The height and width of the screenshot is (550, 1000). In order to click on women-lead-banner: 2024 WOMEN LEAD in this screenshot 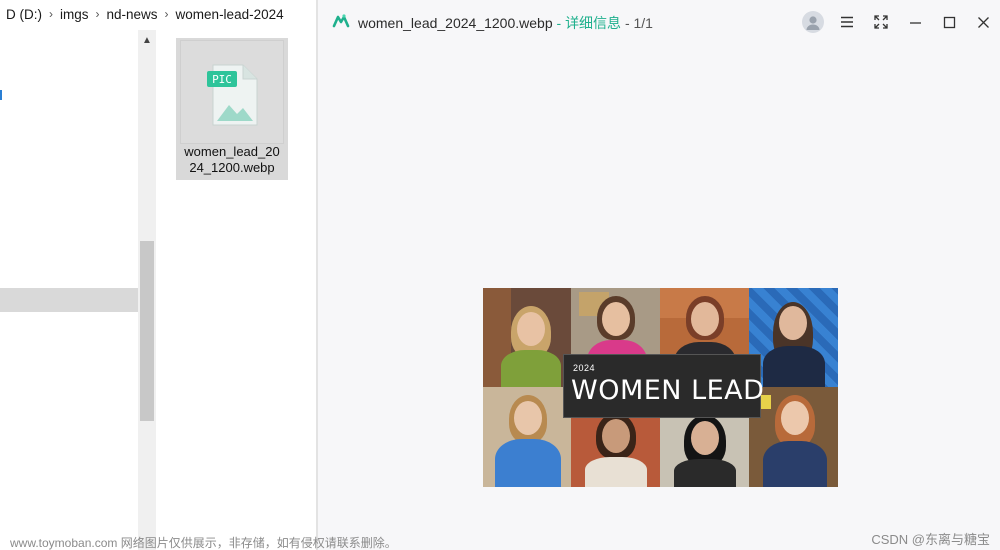, I will do `click(664, 386)`.